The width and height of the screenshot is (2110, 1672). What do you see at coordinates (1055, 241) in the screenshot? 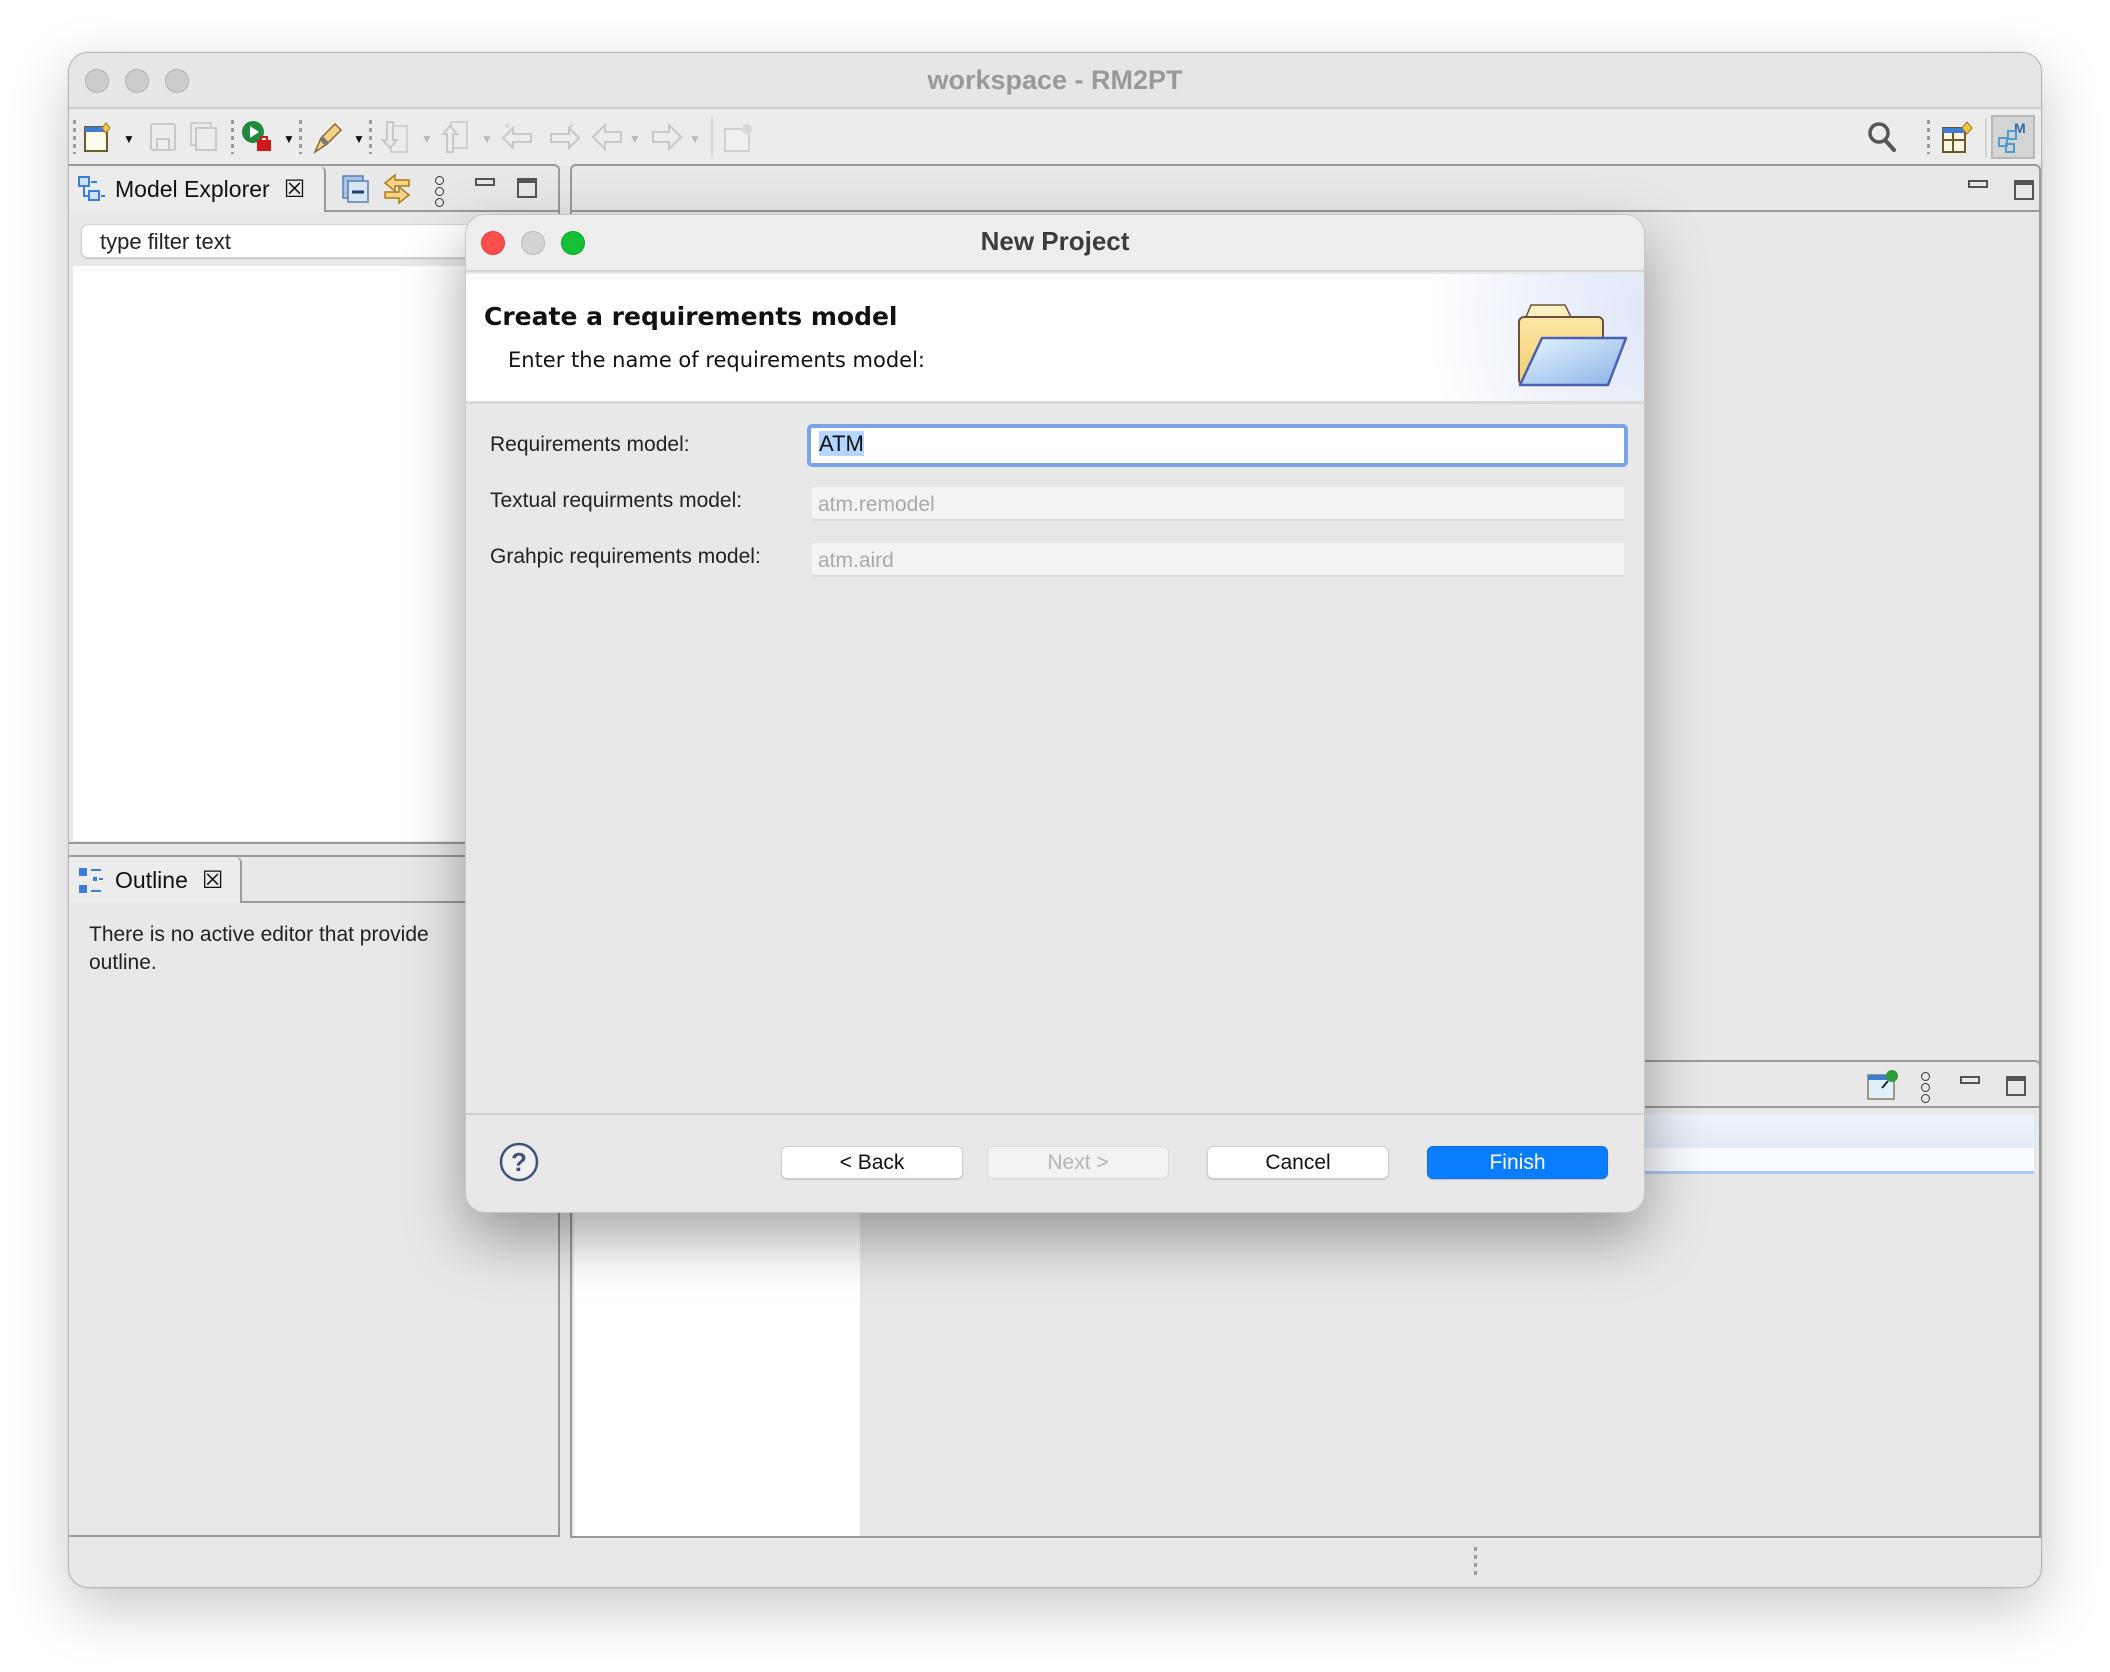
I see `dialog-title: New Project` at bounding box center [1055, 241].